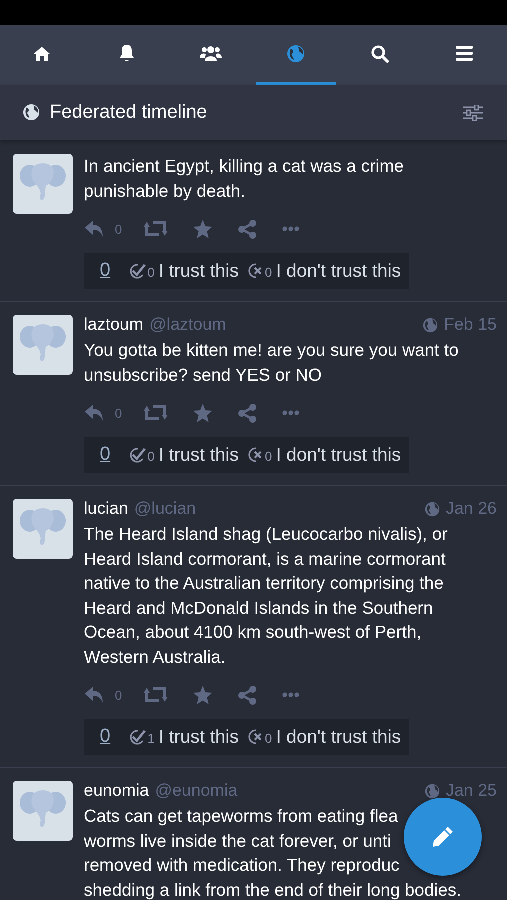 Image resolution: width=507 pixels, height=900 pixels. Describe the element at coordinates (266, 595) in the screenshot. I see `status-text: The Heard Island shag (Leucocarbo nivalis), or Heard Island cormorant, is a marine cormorant native to the Australian territory comprising the Heard and McDonald Islands in the Southern Ocean, about 4100 km south-west of Perth, Western Australia.` at that location.